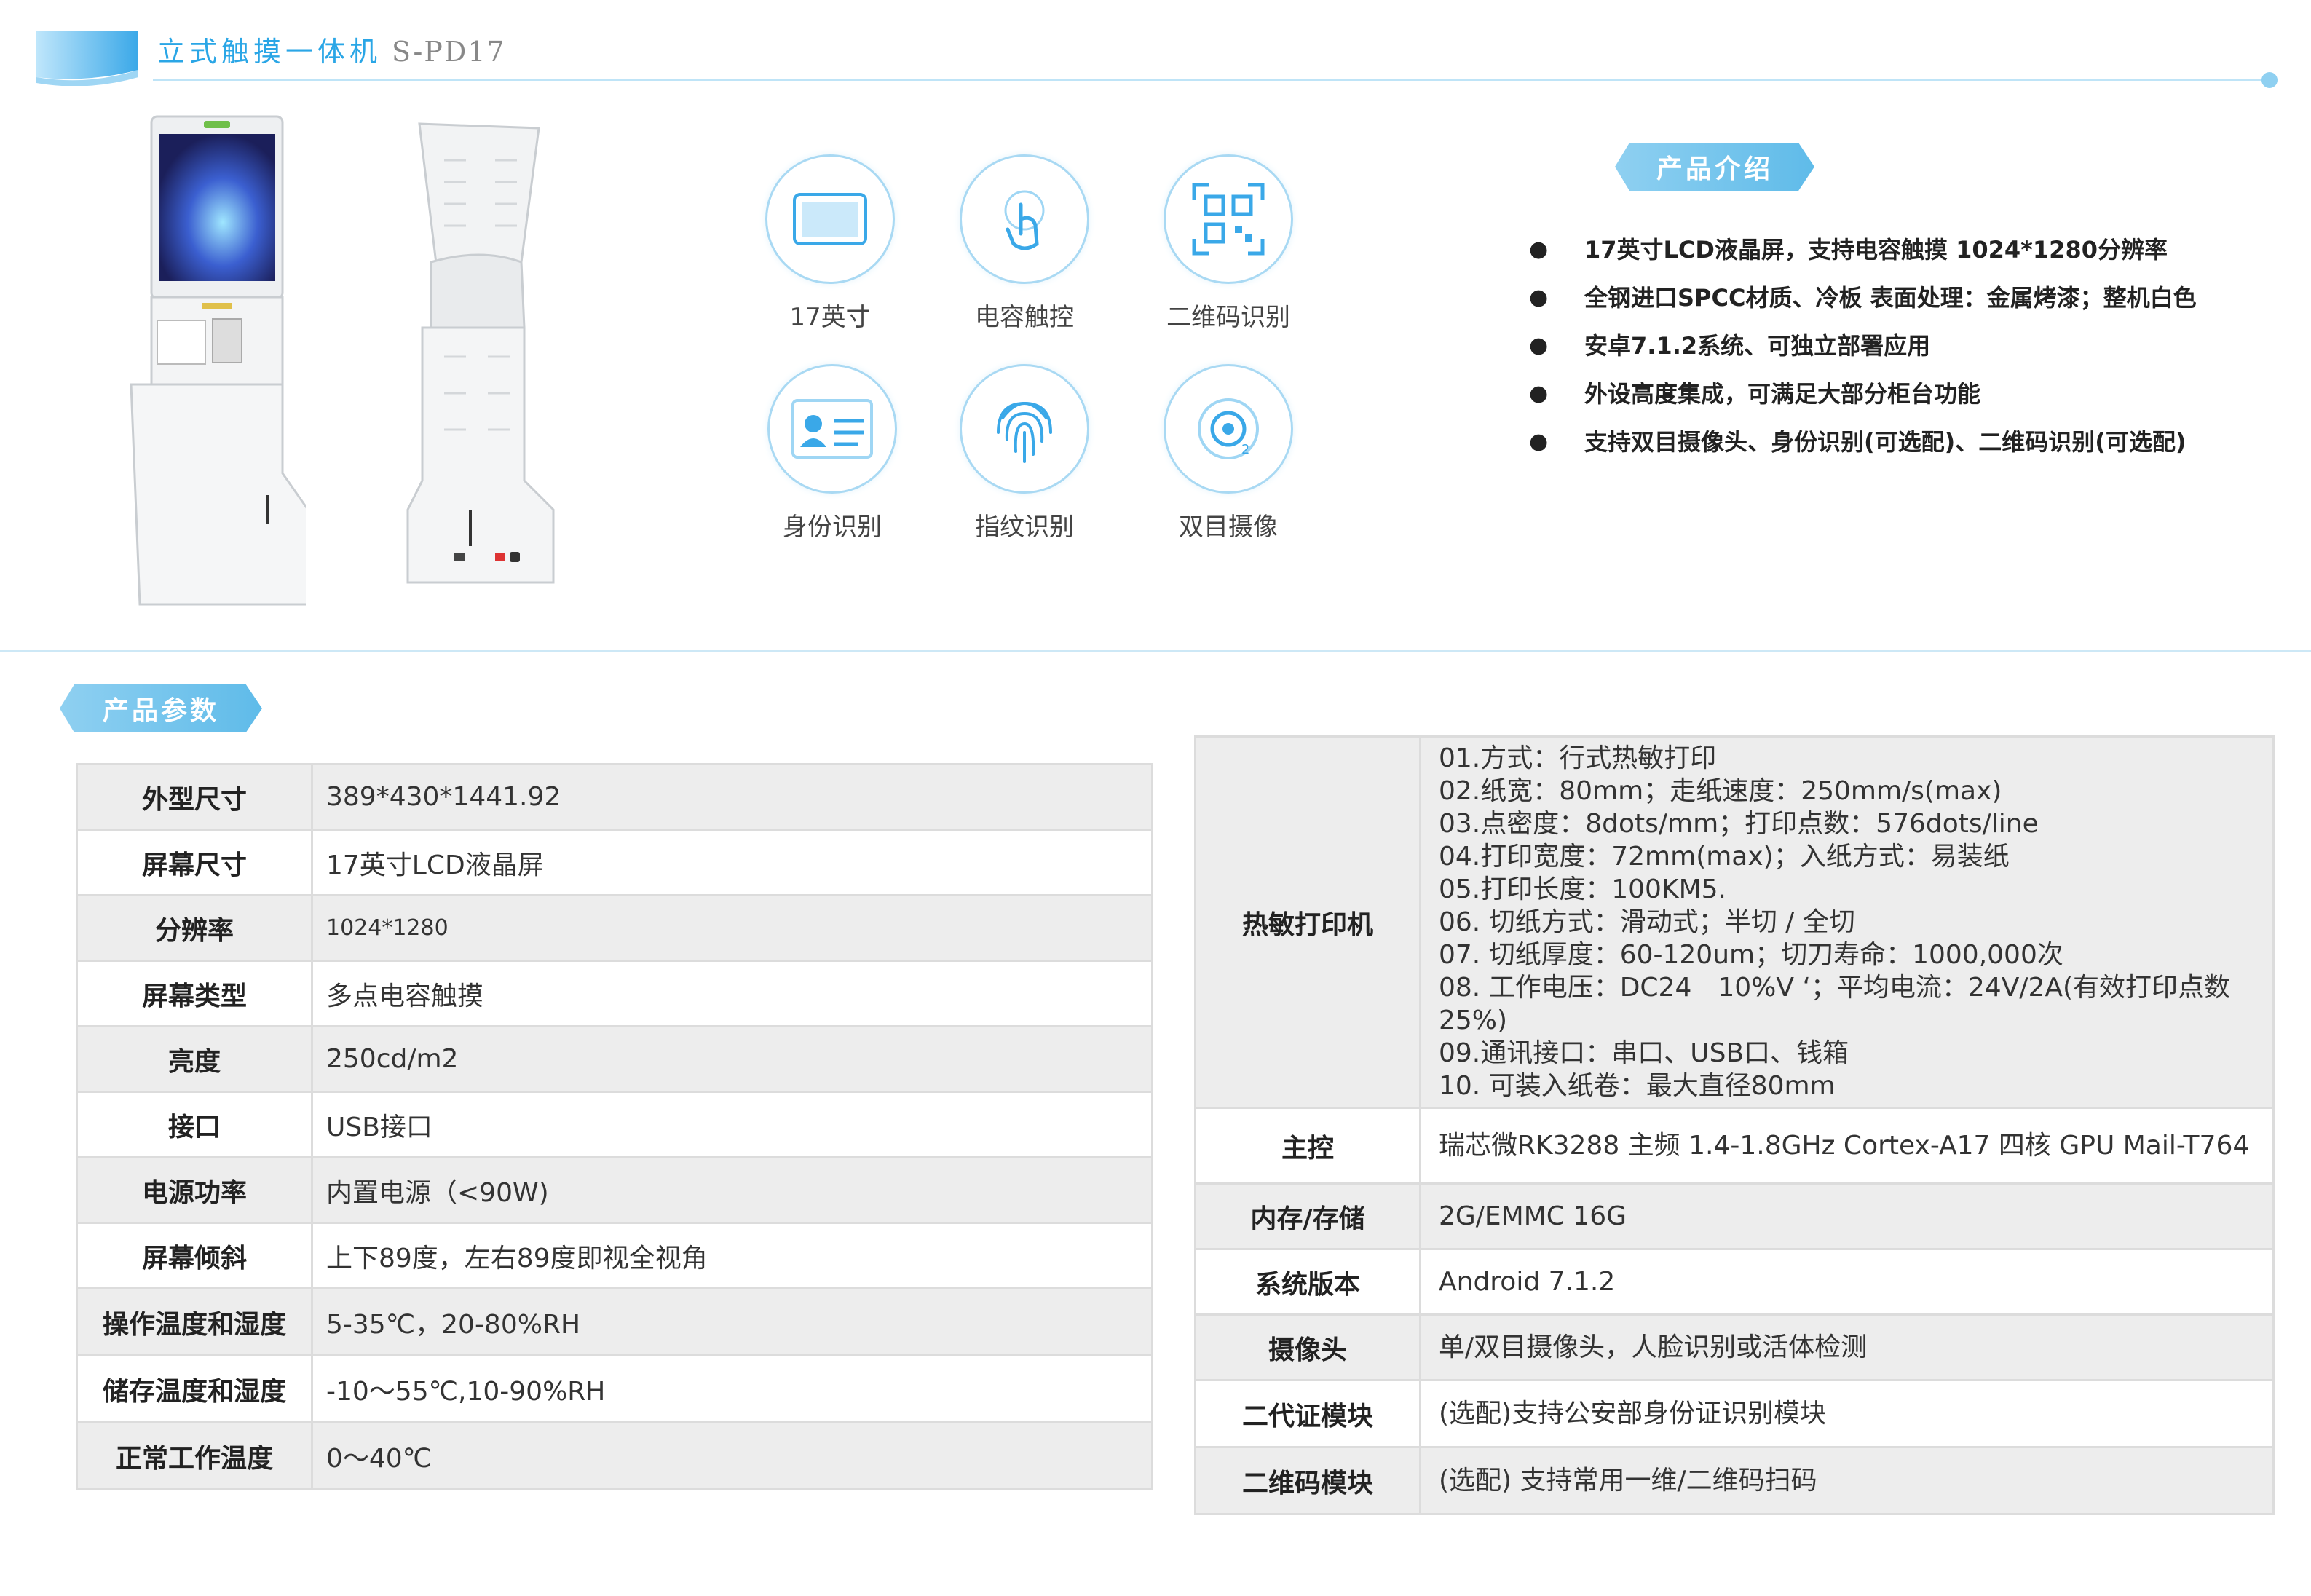  Describe the element at coordinates (87, 58) in the screenshot. I see `header-tab-decoration` at that location.